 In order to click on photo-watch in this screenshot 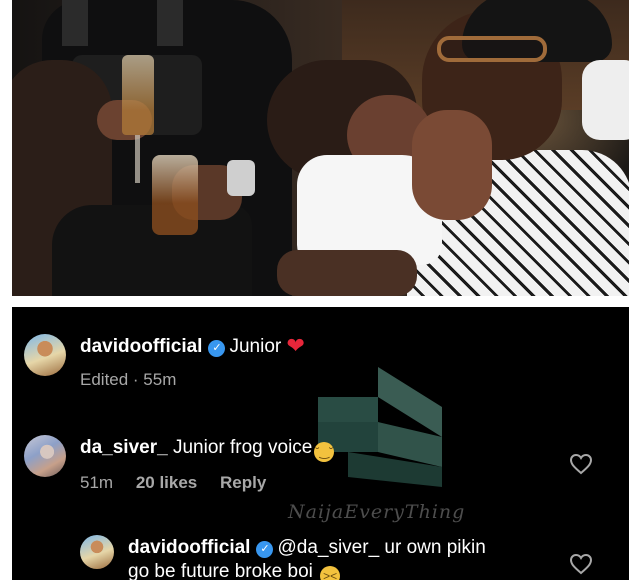, I will do `click(241, 178)`.